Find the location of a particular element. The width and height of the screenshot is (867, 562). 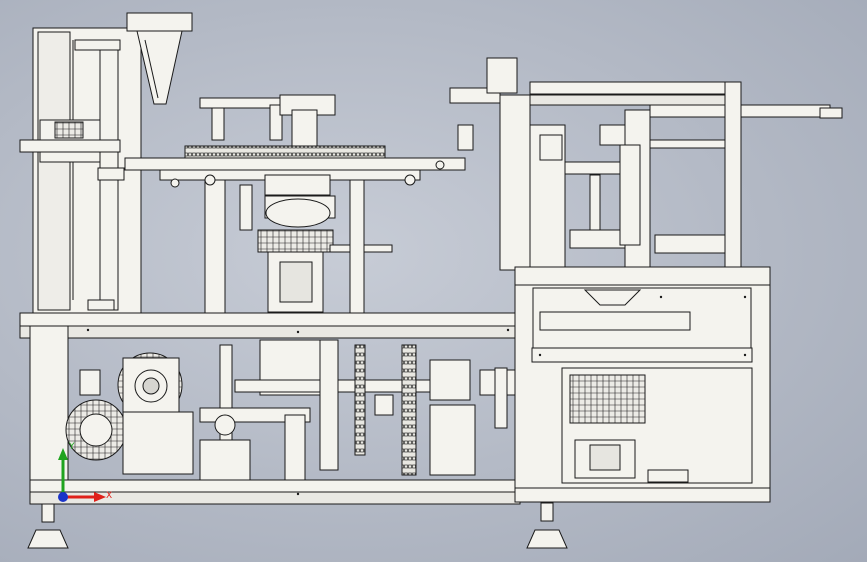

y-axis-label: Y is located at coordinates (72, 447).